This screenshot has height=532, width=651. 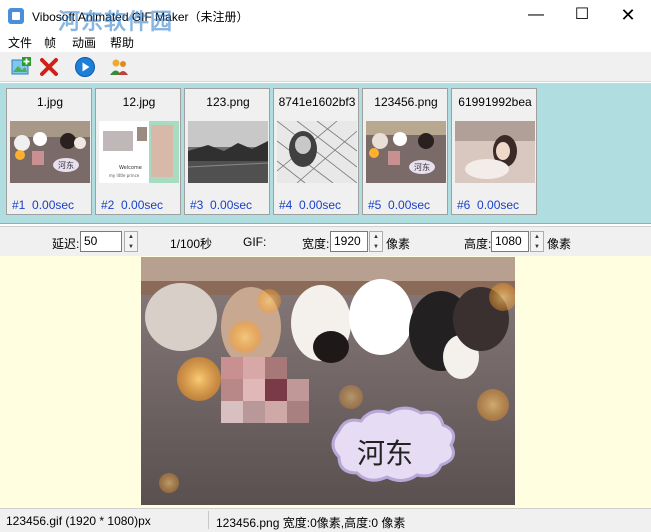 I want to click on add-image-icon, so click(x=21, y=66).